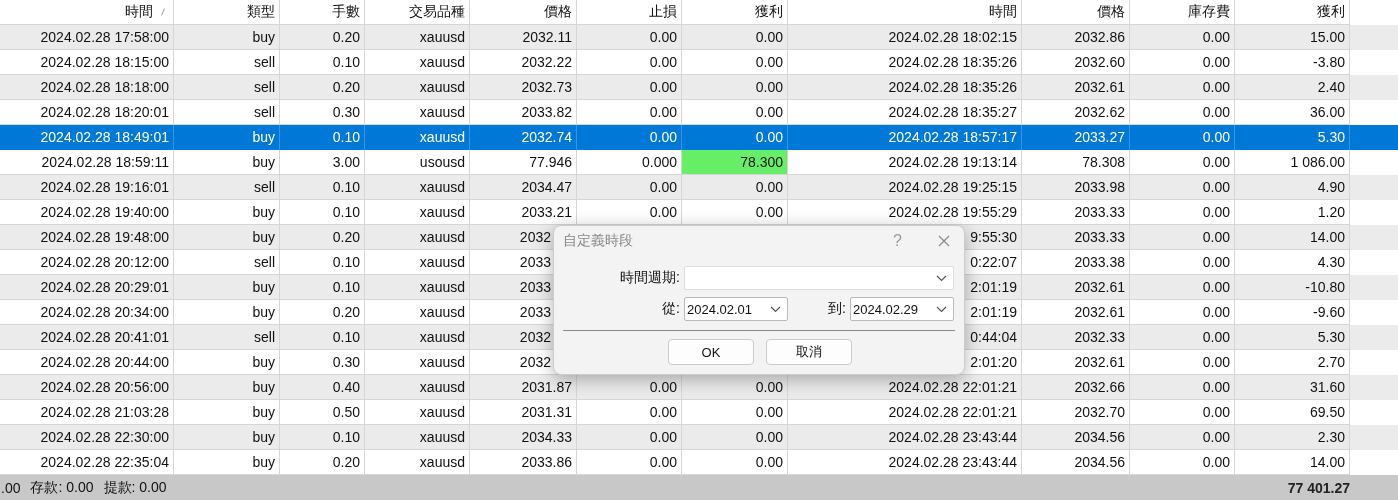 The height and width of the screenshot is (500, 1398). What do you see at coordinates (671, 309) in the screenshot?
I see `from-label: 從:` at bounding box center [671, 309].